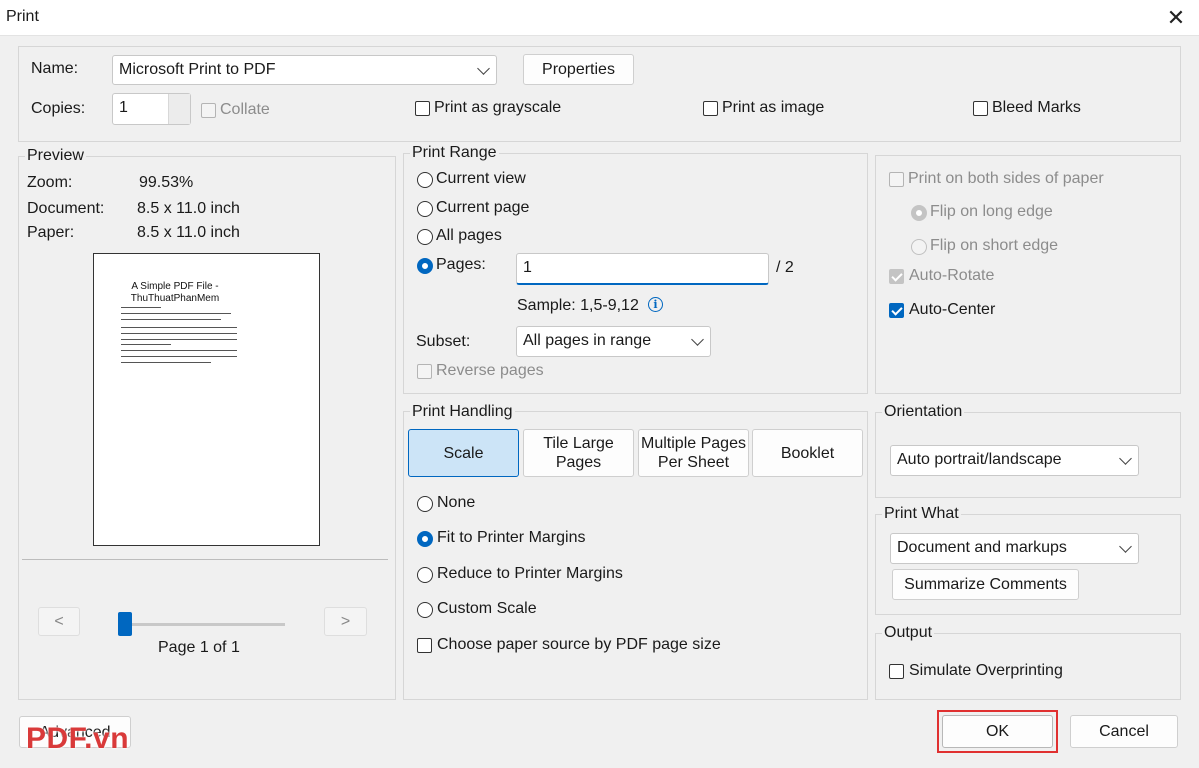 The height and width of the screenshot is (768, 1199). I want to click on grayscale-label: Print as grayscale, so click(498, 107).